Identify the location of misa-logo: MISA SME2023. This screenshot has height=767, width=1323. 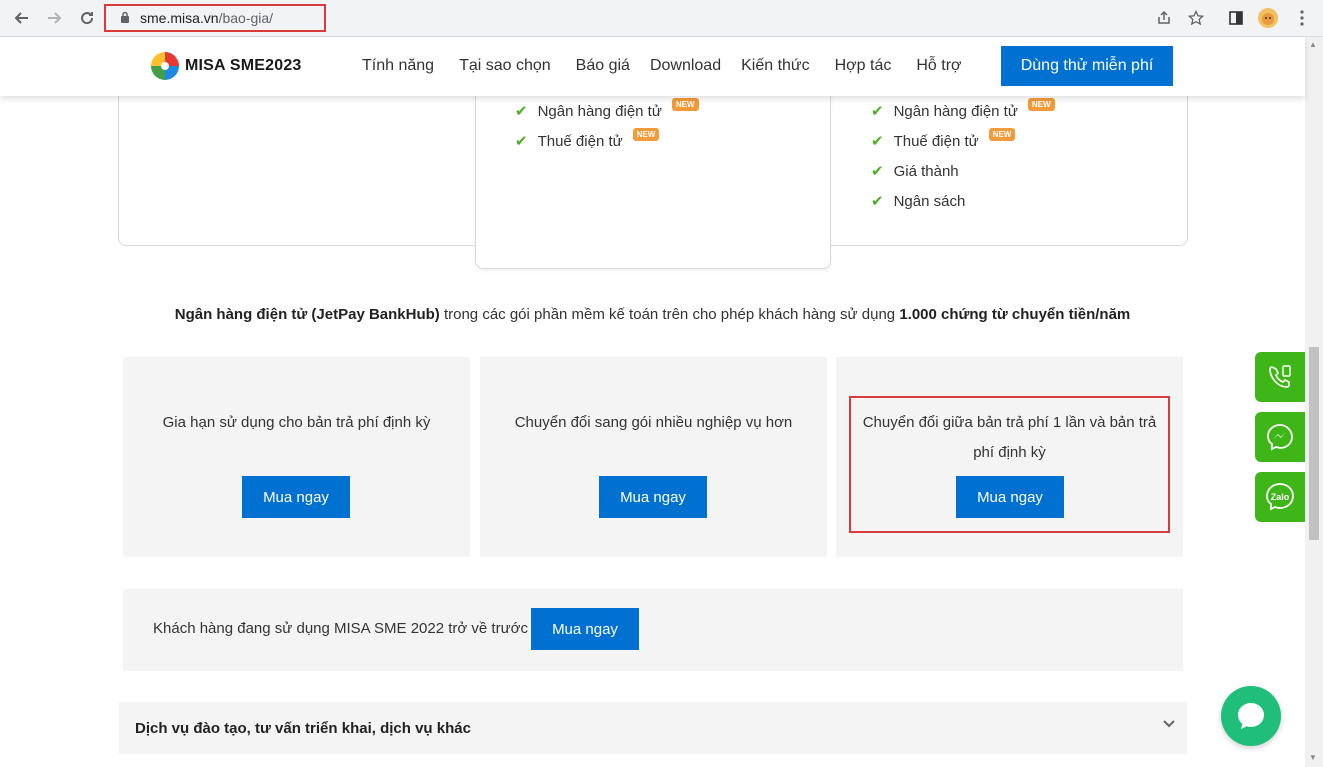
(226, 66).